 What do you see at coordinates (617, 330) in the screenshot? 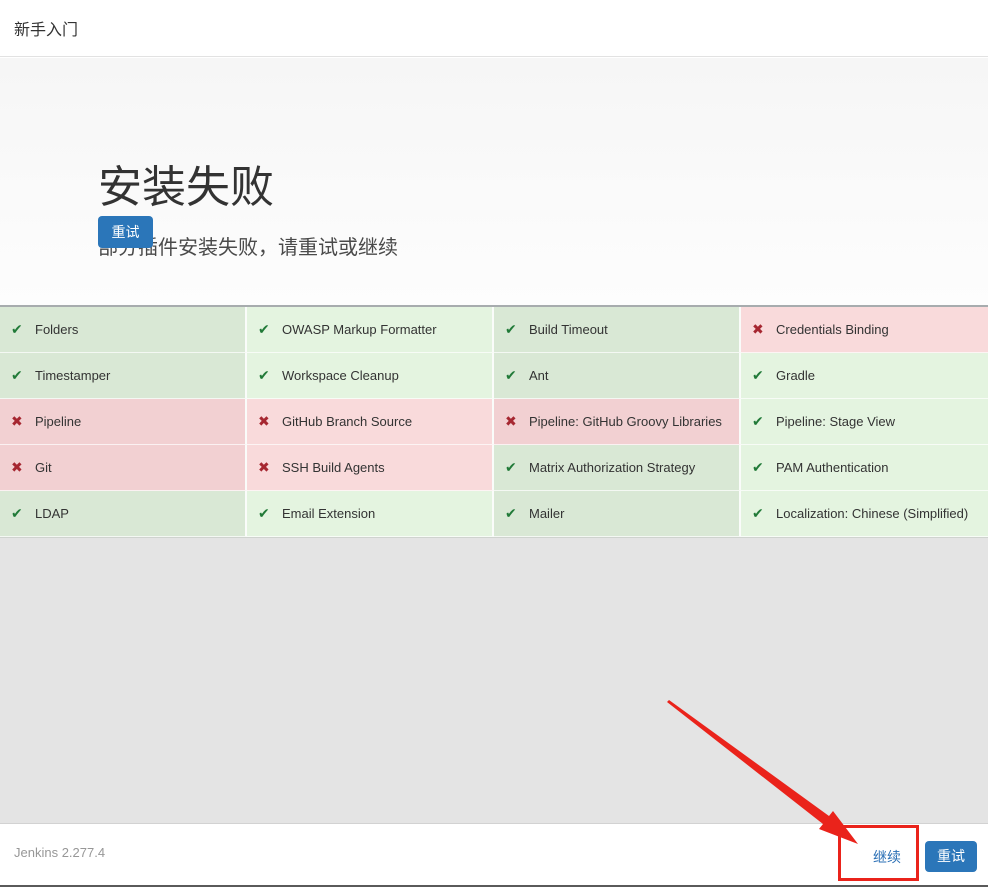
I see `plugin-cell: ✔ Build Timeout` at bounding box center [617, 330].